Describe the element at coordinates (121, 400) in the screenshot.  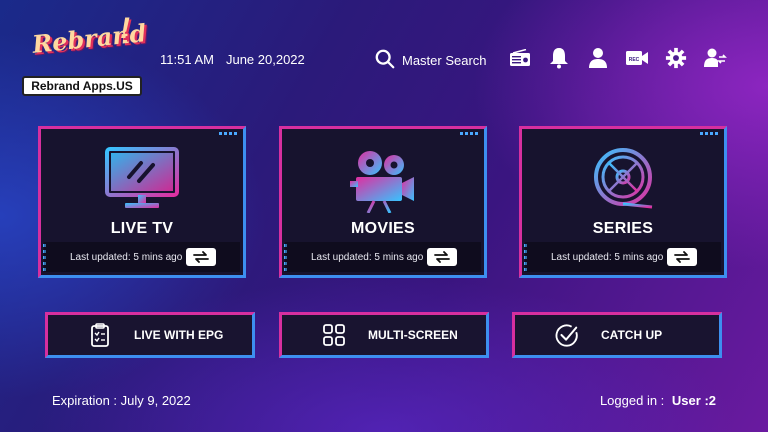
I see `expiration-text: Expiration : July 9, 2022` at that location.